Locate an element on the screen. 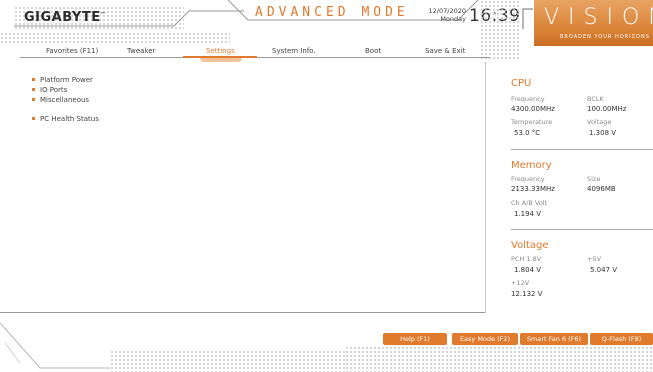 The width and height of the screenshot is (653, 372). menu-item-label: PC Health Status is located at coordinates (69, 119).